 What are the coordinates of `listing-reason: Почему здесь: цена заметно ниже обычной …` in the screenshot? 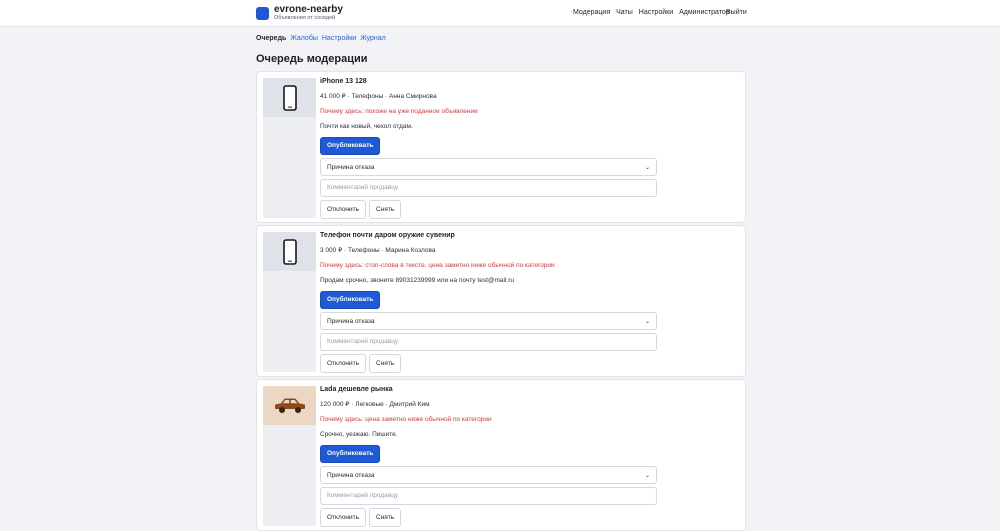 It's located at (406, 419).